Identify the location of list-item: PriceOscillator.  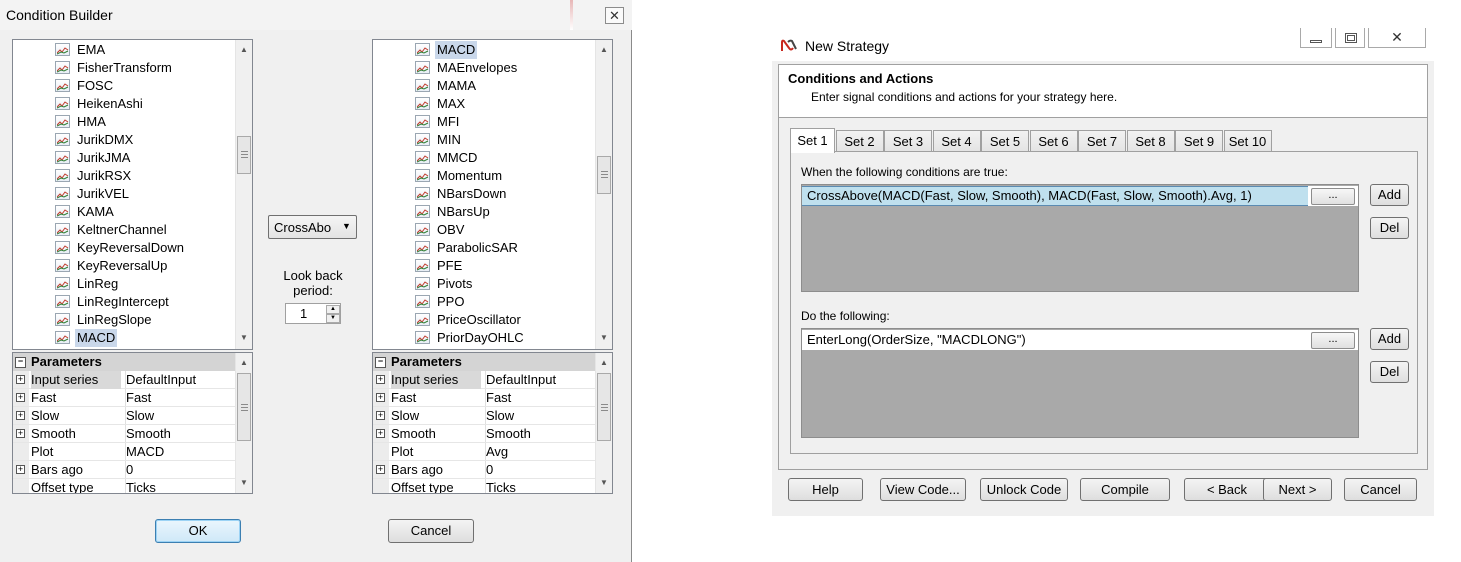
(500, 320).